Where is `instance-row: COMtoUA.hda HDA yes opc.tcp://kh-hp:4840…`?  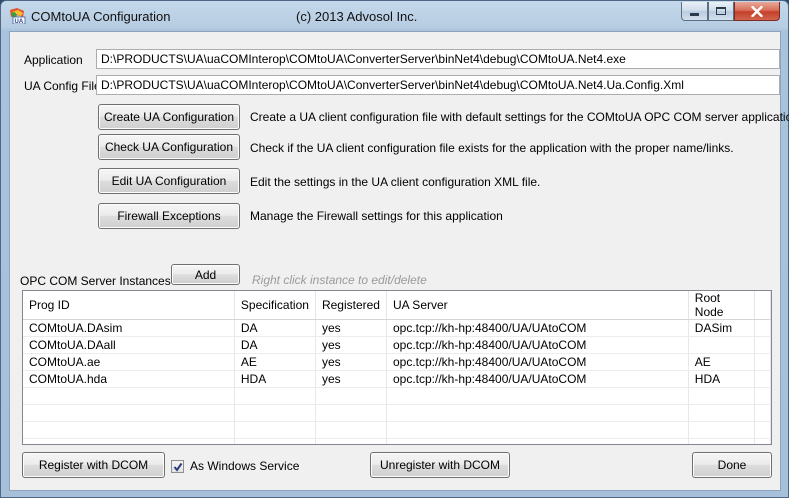 instance-row: COMtoUA.hda HDA yes opc.tcp://kh-hp:4840… is located at coordinates (397, 379).